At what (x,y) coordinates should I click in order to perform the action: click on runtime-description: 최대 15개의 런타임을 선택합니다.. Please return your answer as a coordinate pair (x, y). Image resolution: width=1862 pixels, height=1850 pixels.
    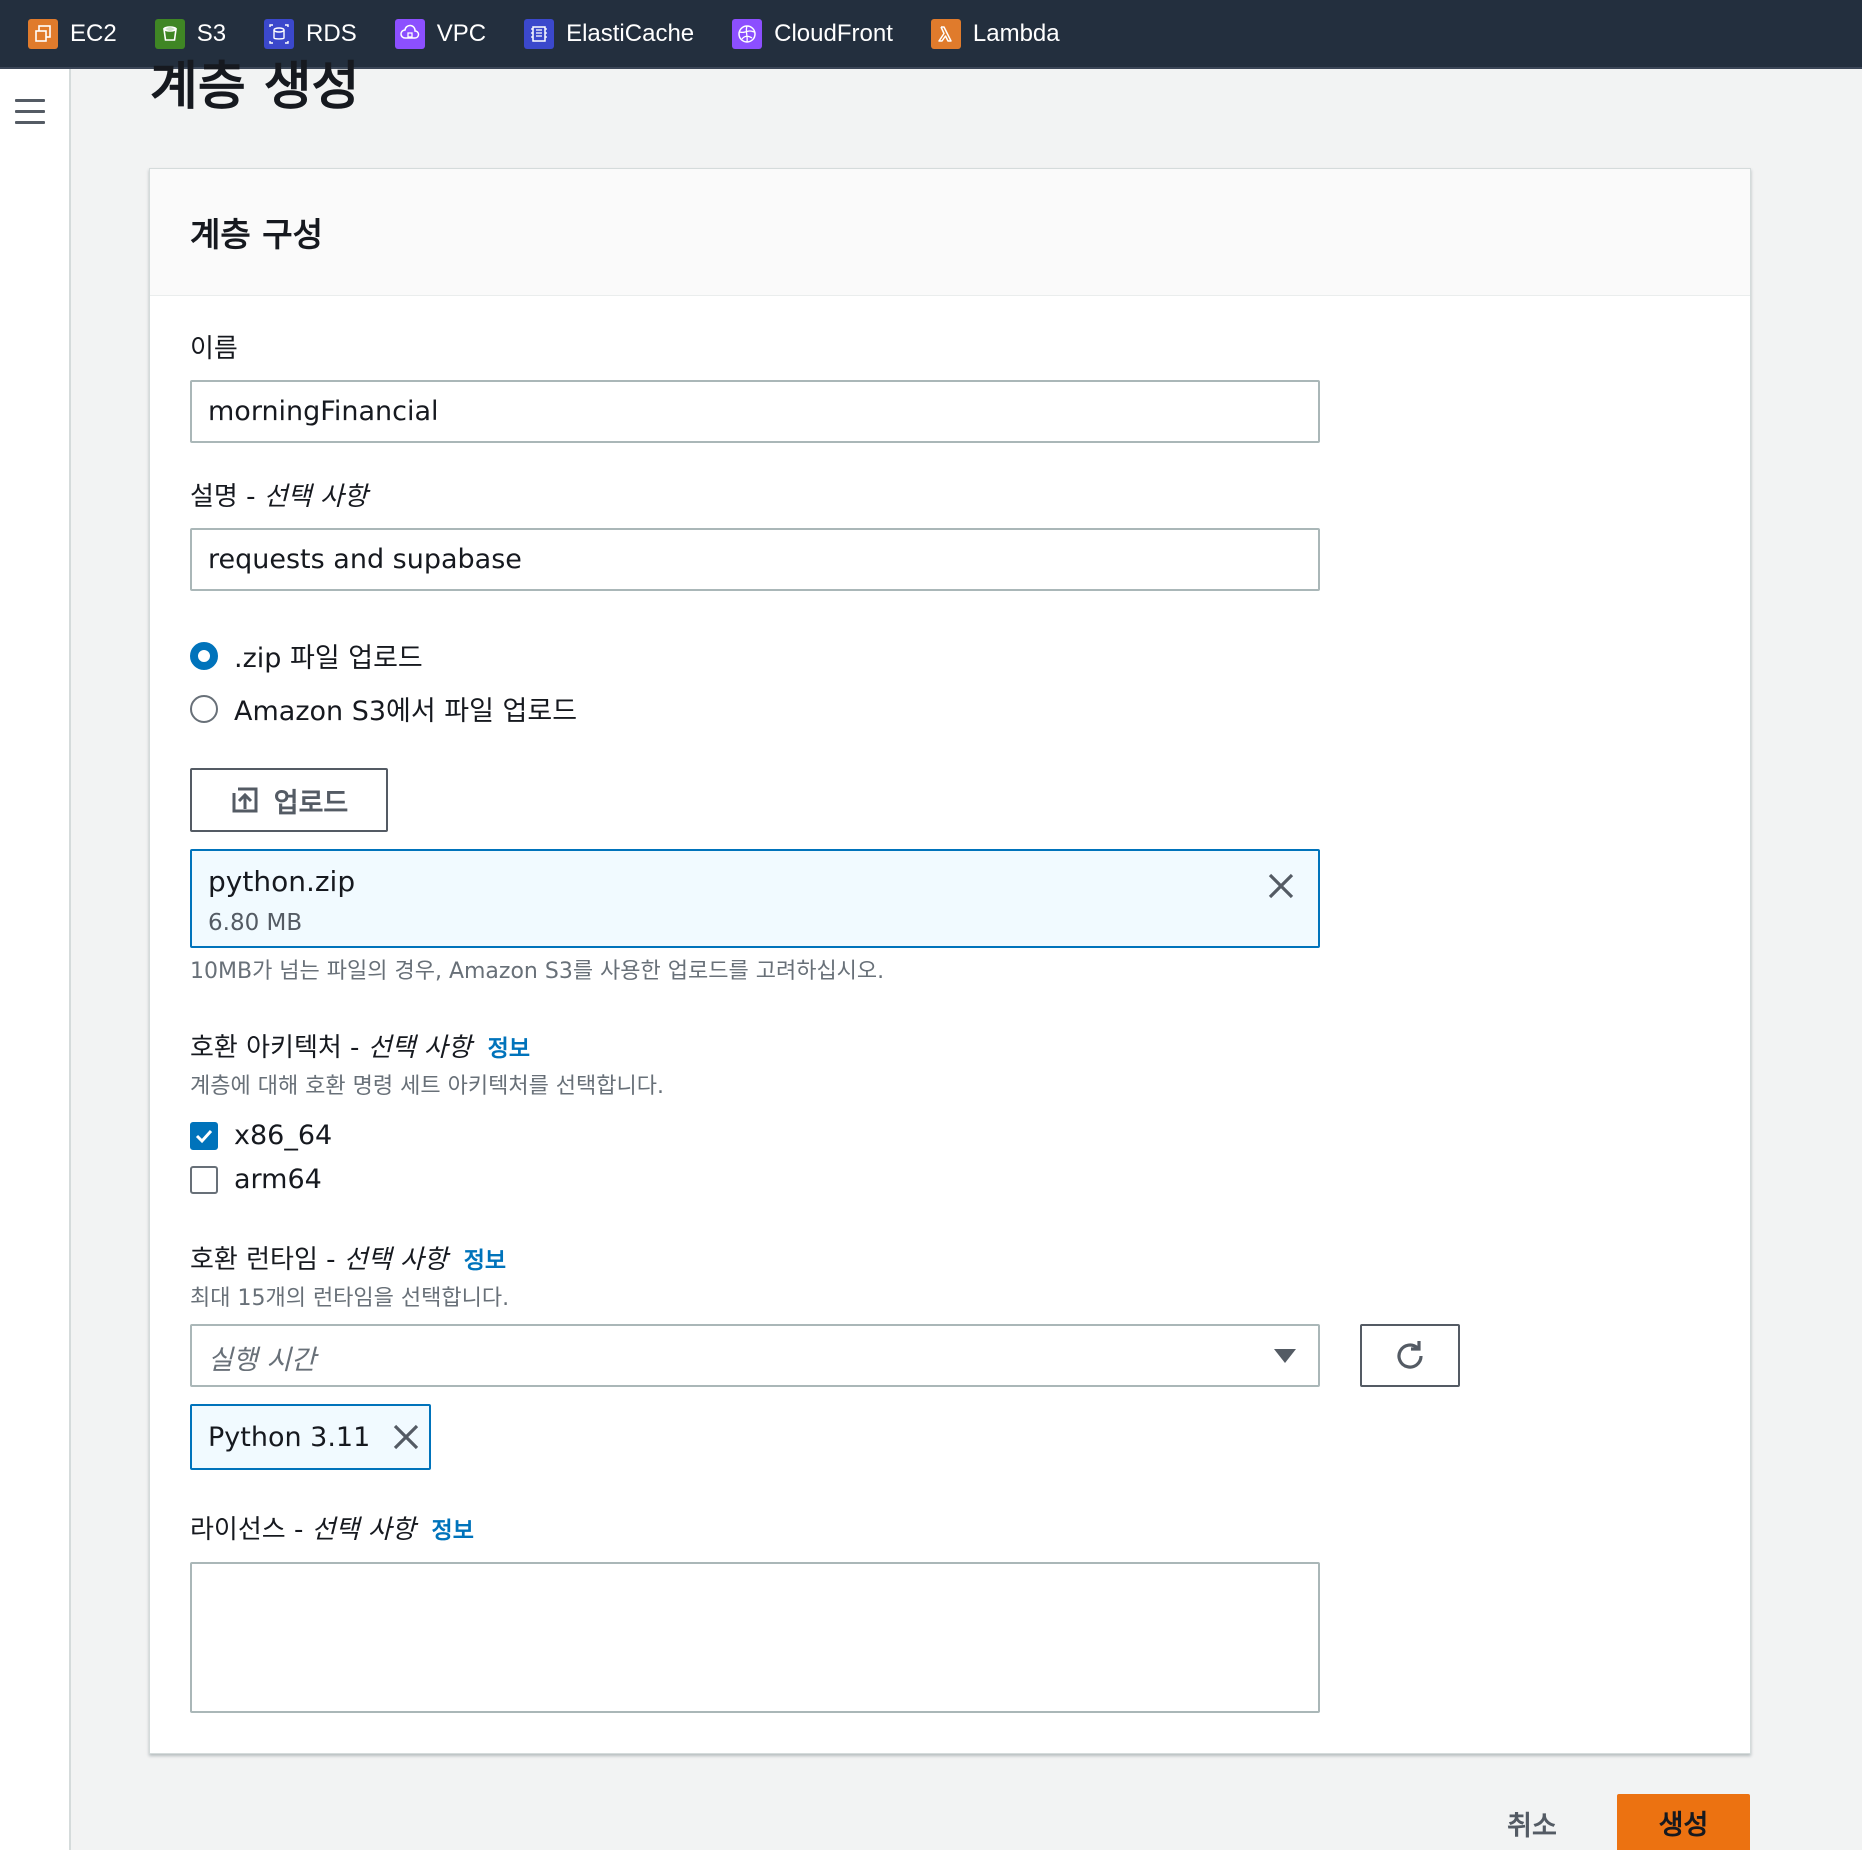
    Looking at the image, I should click on (350, 1298).